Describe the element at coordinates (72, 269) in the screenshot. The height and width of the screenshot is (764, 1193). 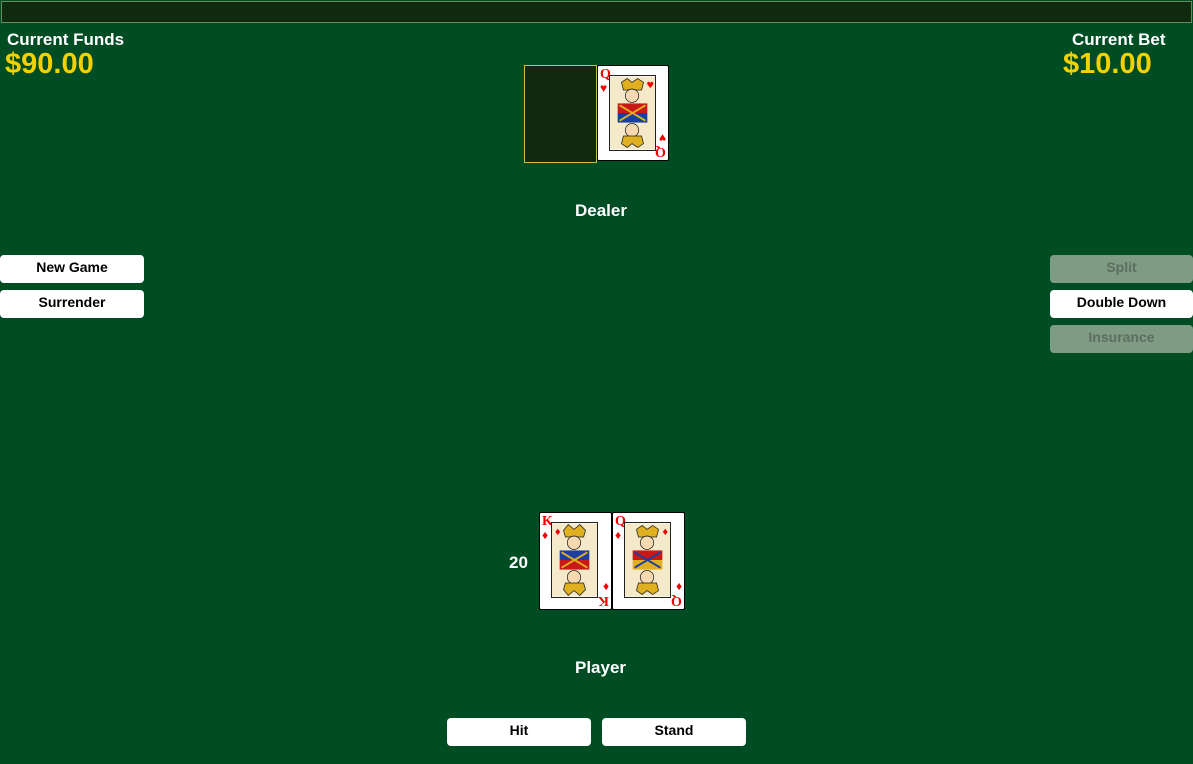
I see `new-game-button: New Game` at that location.